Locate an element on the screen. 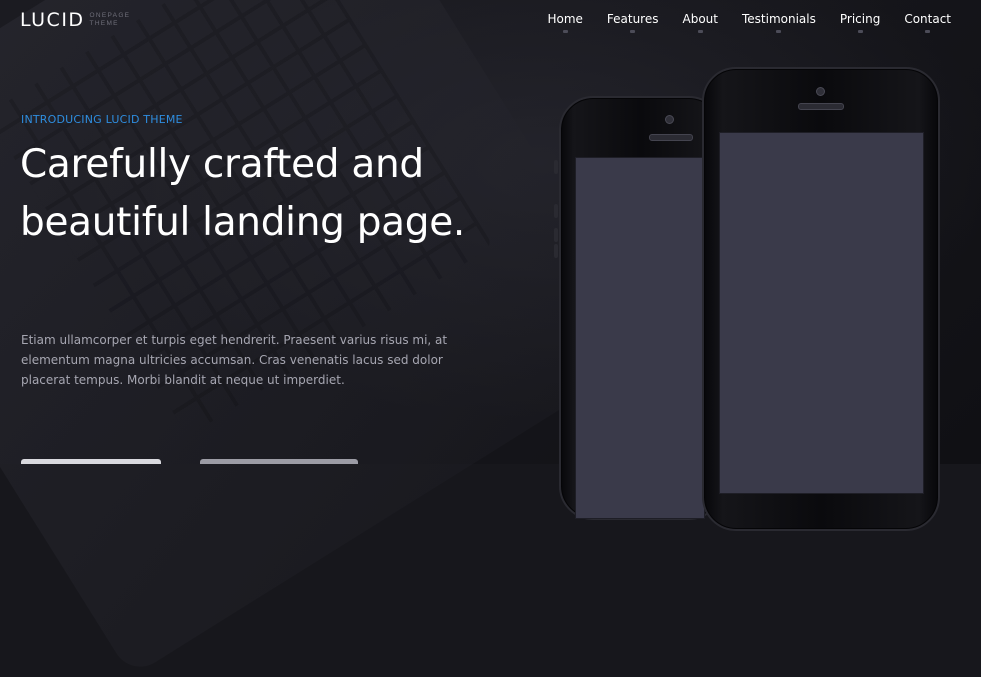 The height and width of the screenshot is (677, 981). nav-item-label: Pricing is located at coordinates (860, 19).